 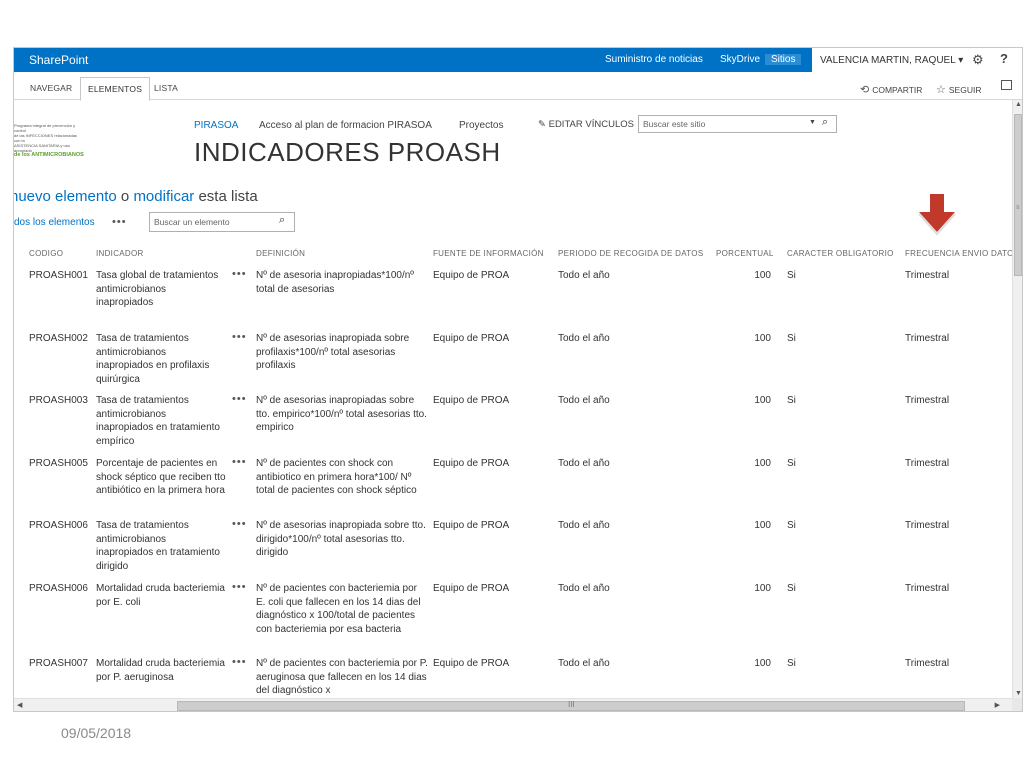 I want to click on user-menu: VALENCIA MARTIN, RAQUEL ▾, so click(x=891, y=60).